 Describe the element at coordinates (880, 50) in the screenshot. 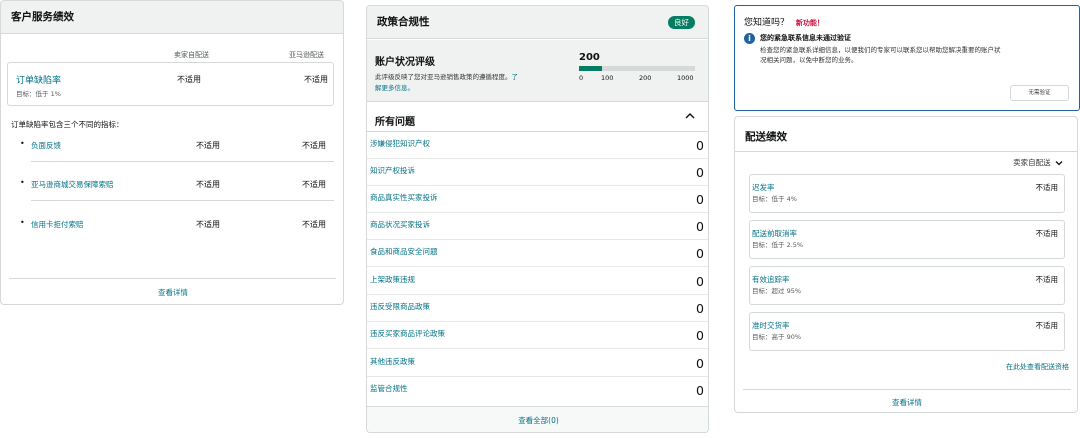

I see `info-text-line-1: 检查您的紧急联系详细信息，以便我们的专家可以联系您以帮助您解决重要的账户状` at that location.